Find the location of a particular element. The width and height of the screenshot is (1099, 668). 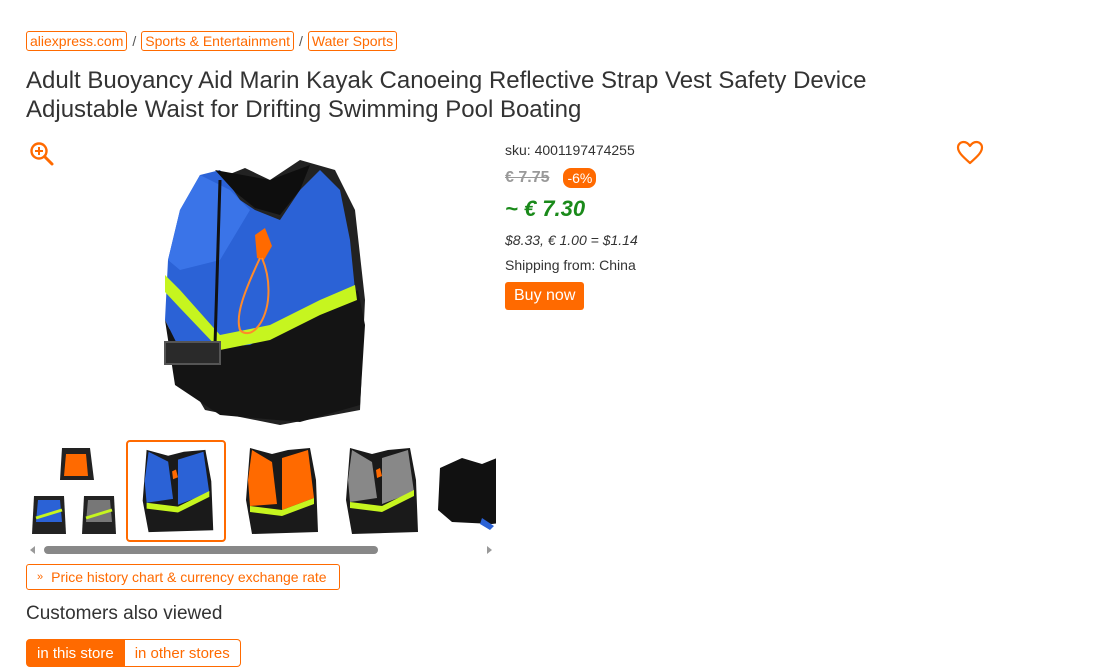

breadcrumb-link-home: aliexpress.com is located at coordinates (77, 41).